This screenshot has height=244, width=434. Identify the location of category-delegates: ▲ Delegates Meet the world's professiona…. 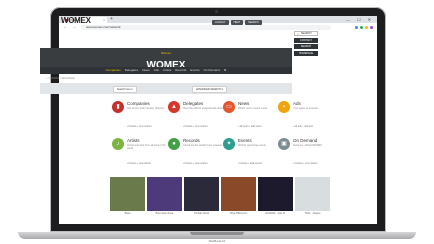
(199, 116).